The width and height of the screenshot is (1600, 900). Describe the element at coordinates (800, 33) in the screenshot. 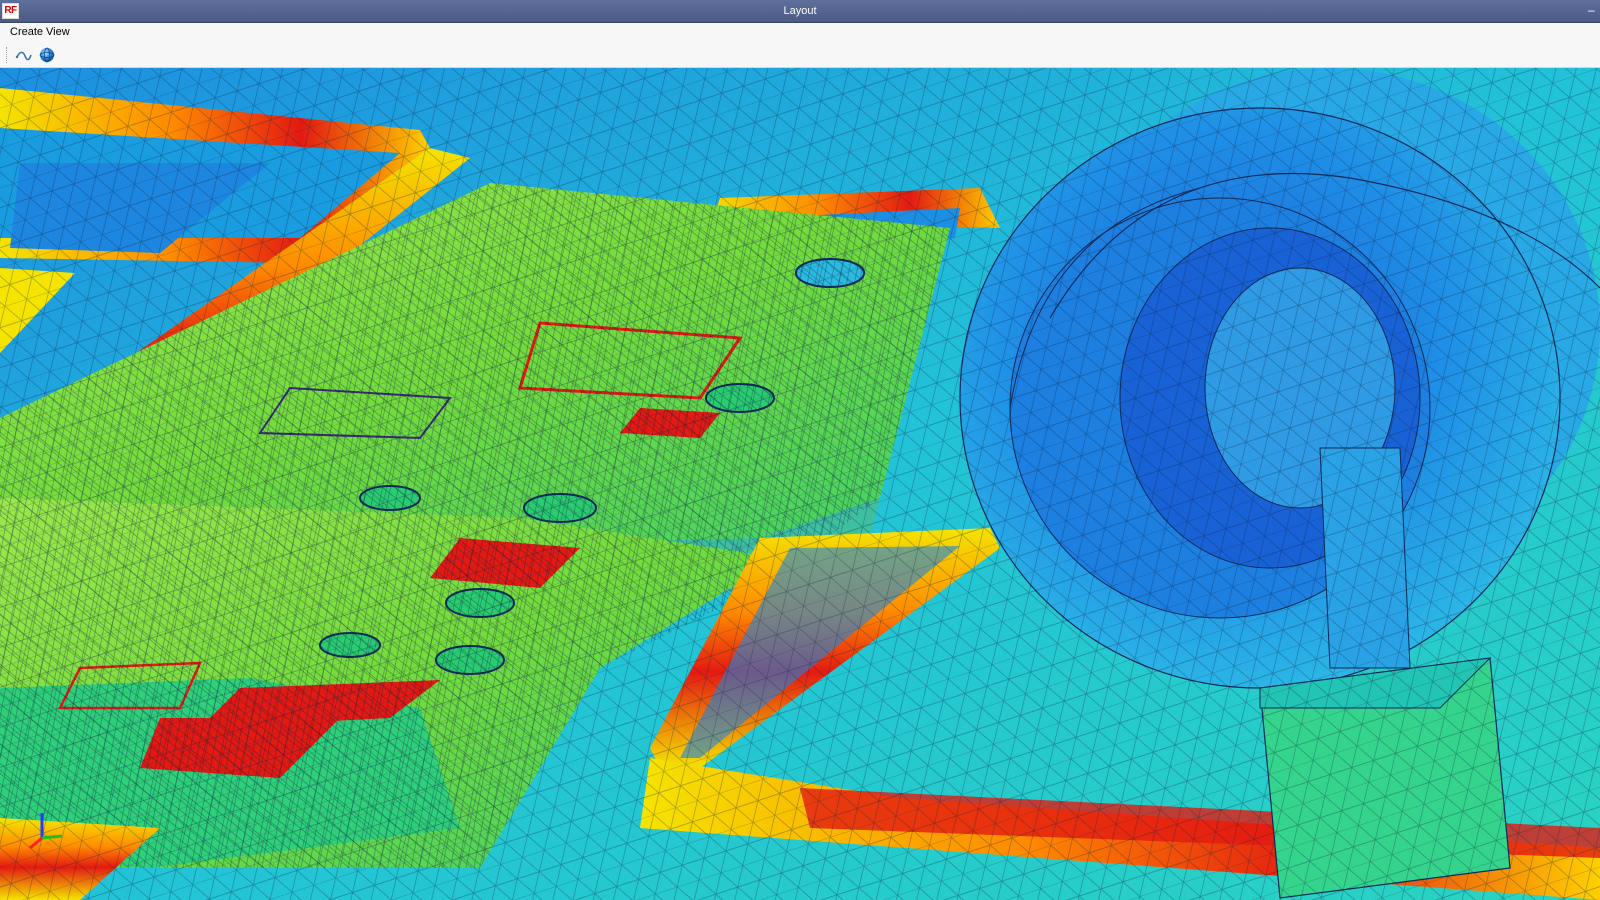

I see `menu-bar: Create View` at that location.